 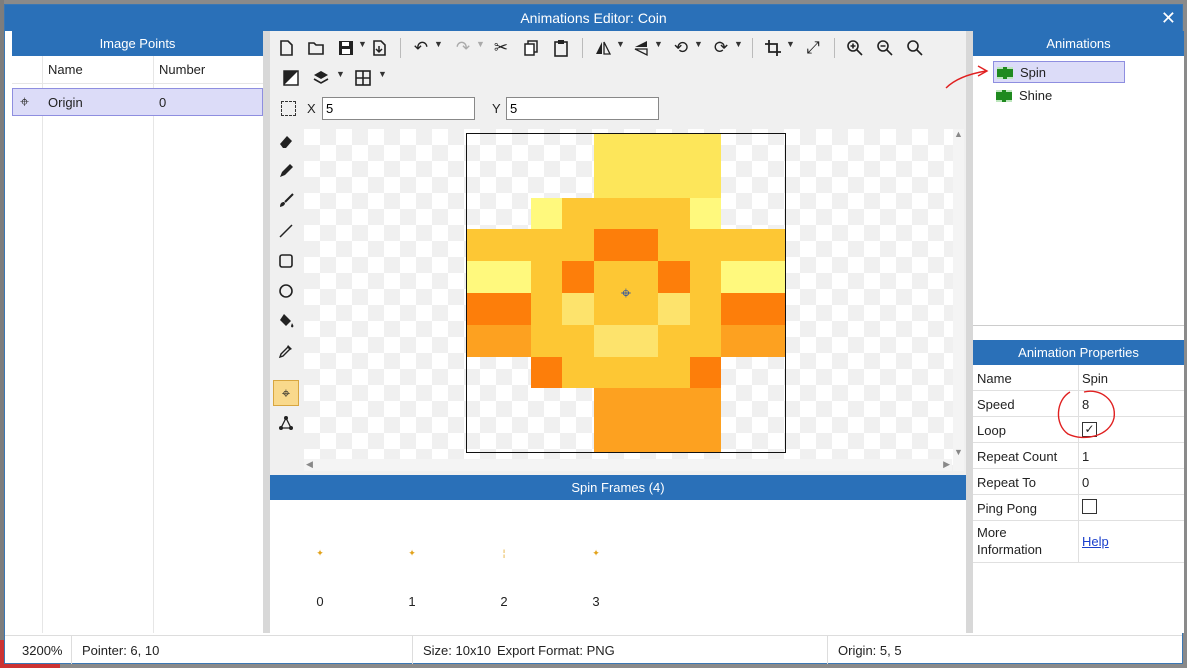 I want to click on selection-icon, so click(x=288, y=108).